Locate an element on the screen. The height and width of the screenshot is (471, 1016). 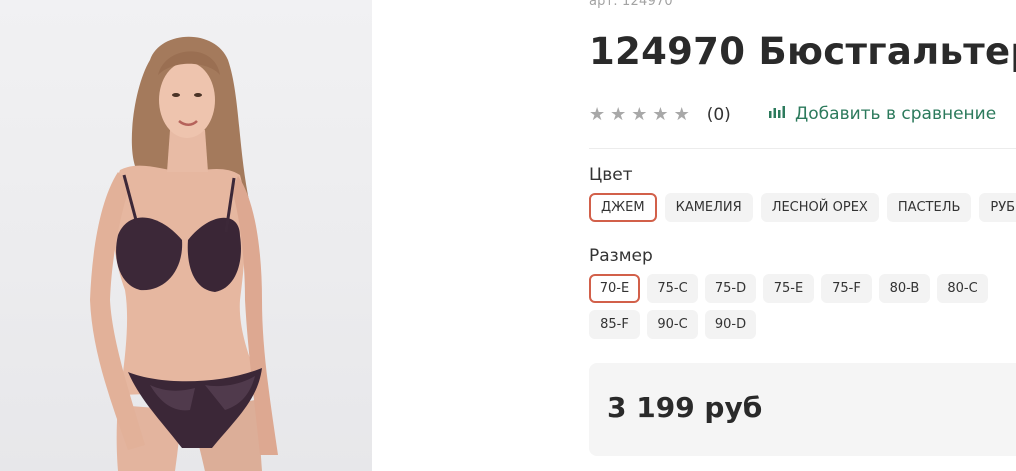
rating: ★ ★ ★ ★ ★ (0) is located at coordinates (660, 115).